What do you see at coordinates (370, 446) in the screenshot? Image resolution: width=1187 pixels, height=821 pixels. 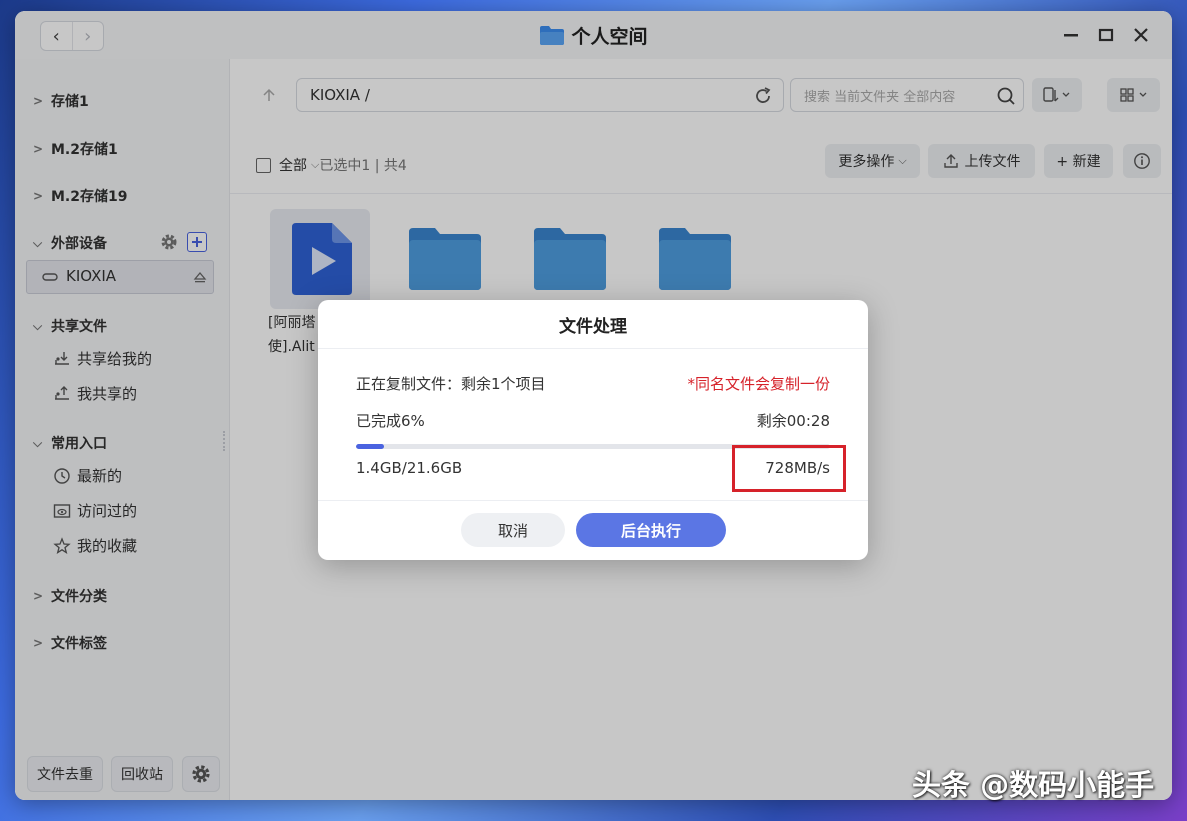 I see `progress-fill` at bounding box center [370, 446].